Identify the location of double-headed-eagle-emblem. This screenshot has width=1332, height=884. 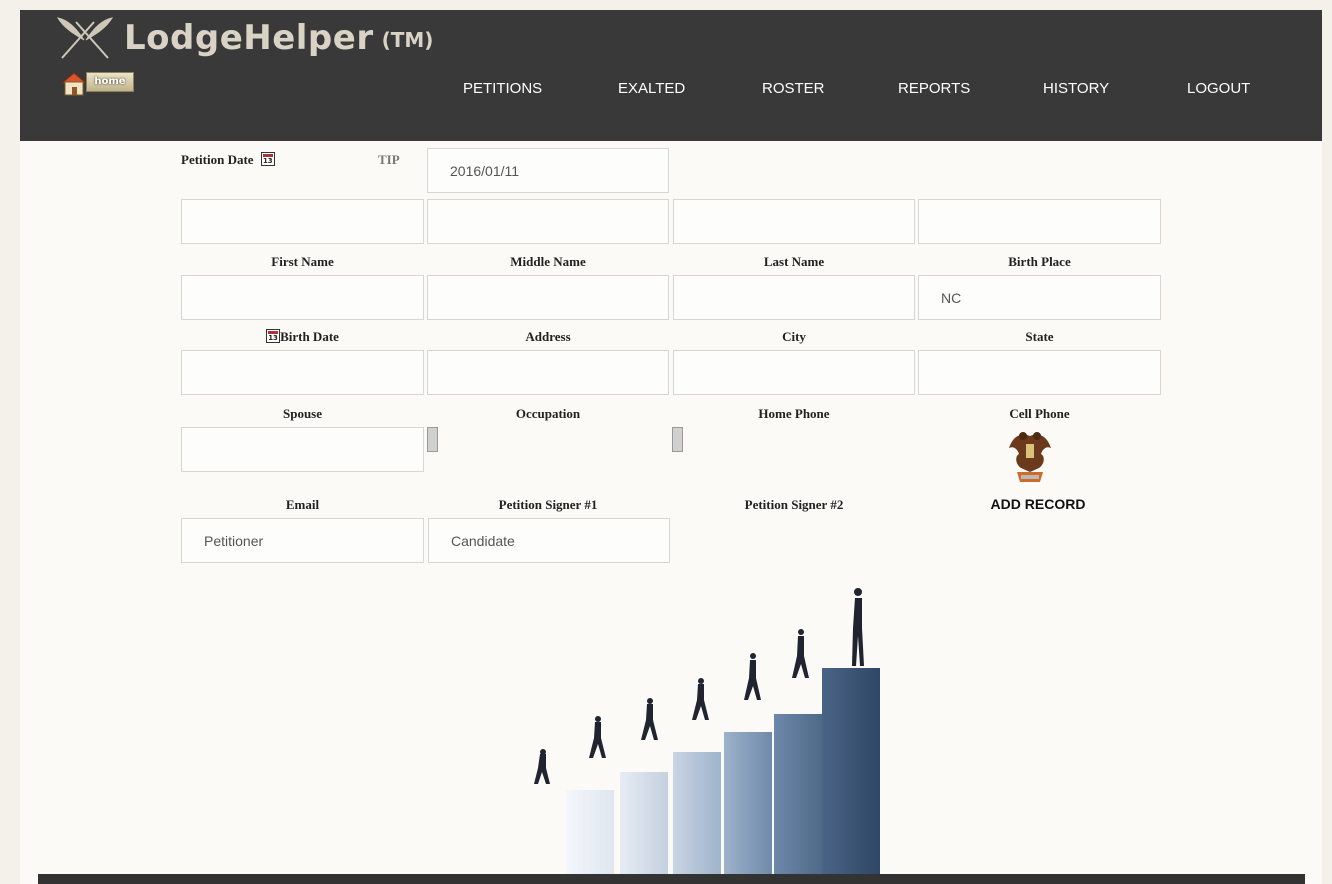
(1030, 459).